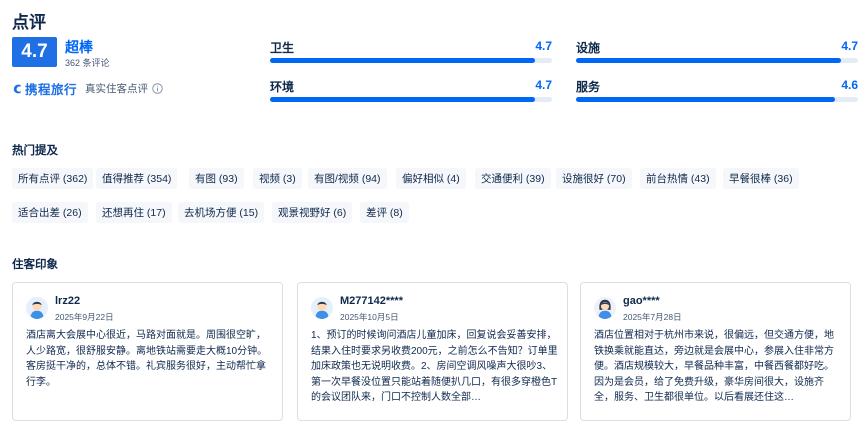 The height and width of the screenshot is (430, 865). I want to click on tag-with-photos: 有图 (93), so click(216, 178).